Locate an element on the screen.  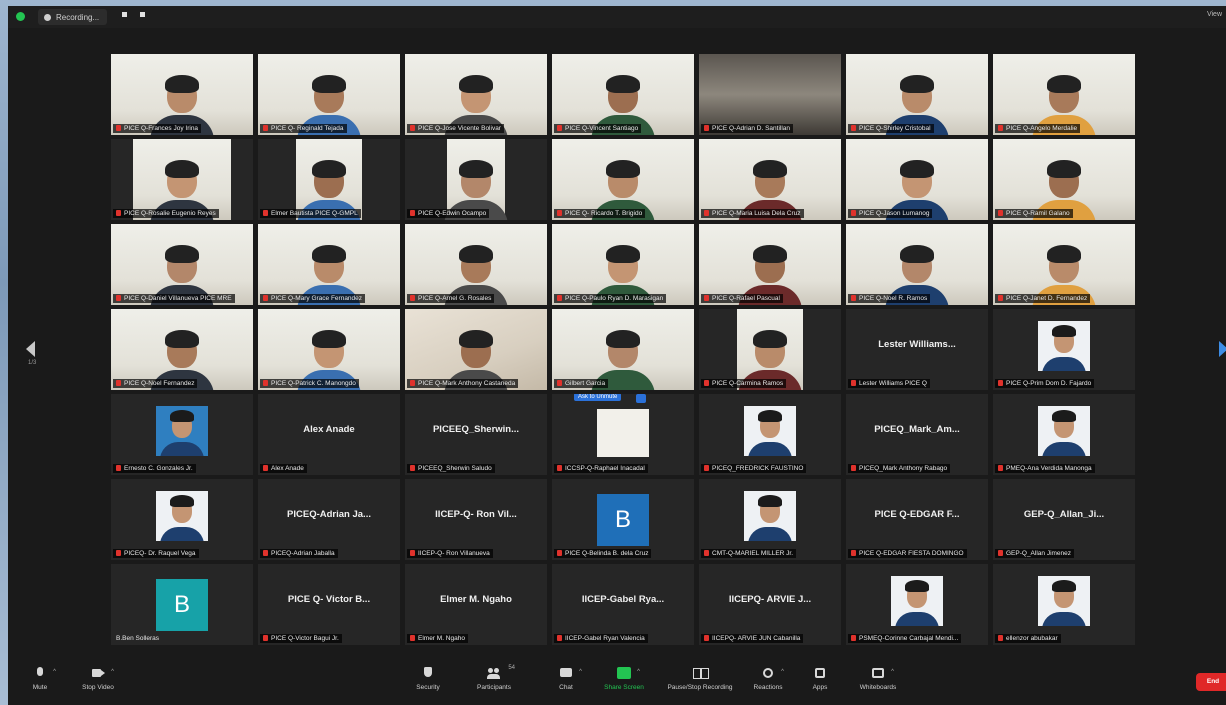
participant-tile: Gilbert Garcia is located at coordinates (623, 349).